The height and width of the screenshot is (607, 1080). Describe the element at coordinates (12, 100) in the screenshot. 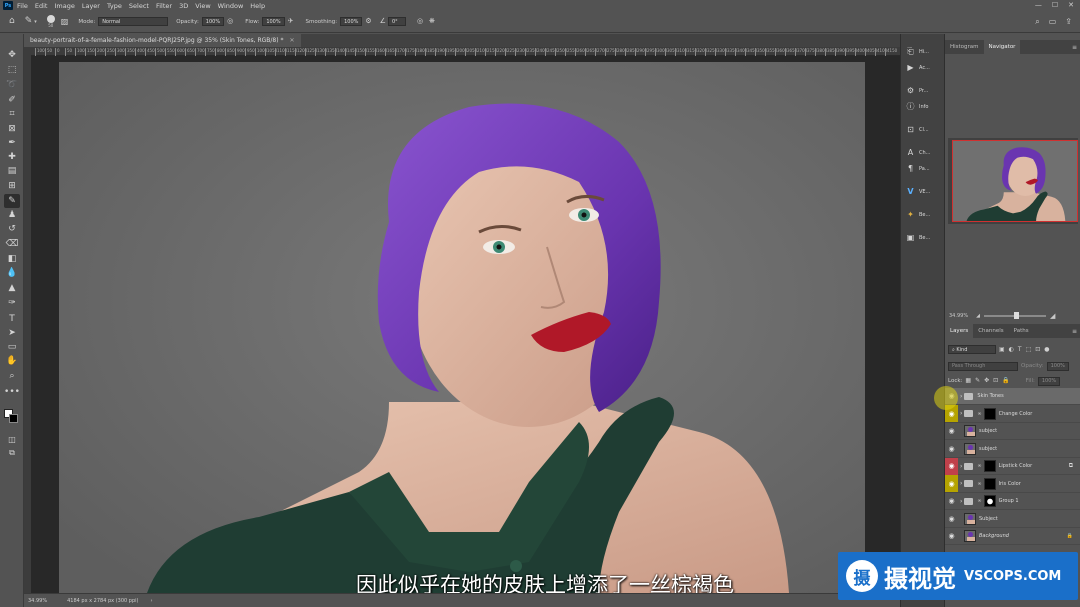

I see `quick-select-tool-icon: ✐` at that location.